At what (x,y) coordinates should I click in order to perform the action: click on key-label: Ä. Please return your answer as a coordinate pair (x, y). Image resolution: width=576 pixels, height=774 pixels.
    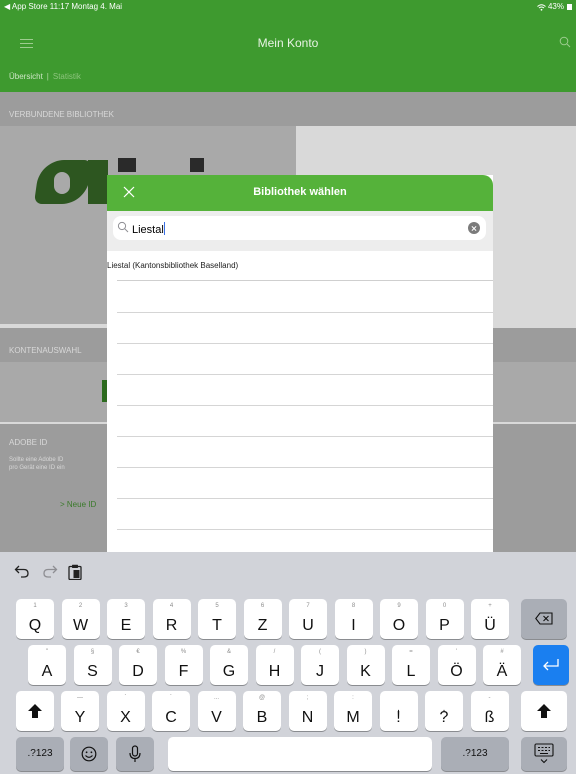
    Looking at the image, I should click on (502, 671).